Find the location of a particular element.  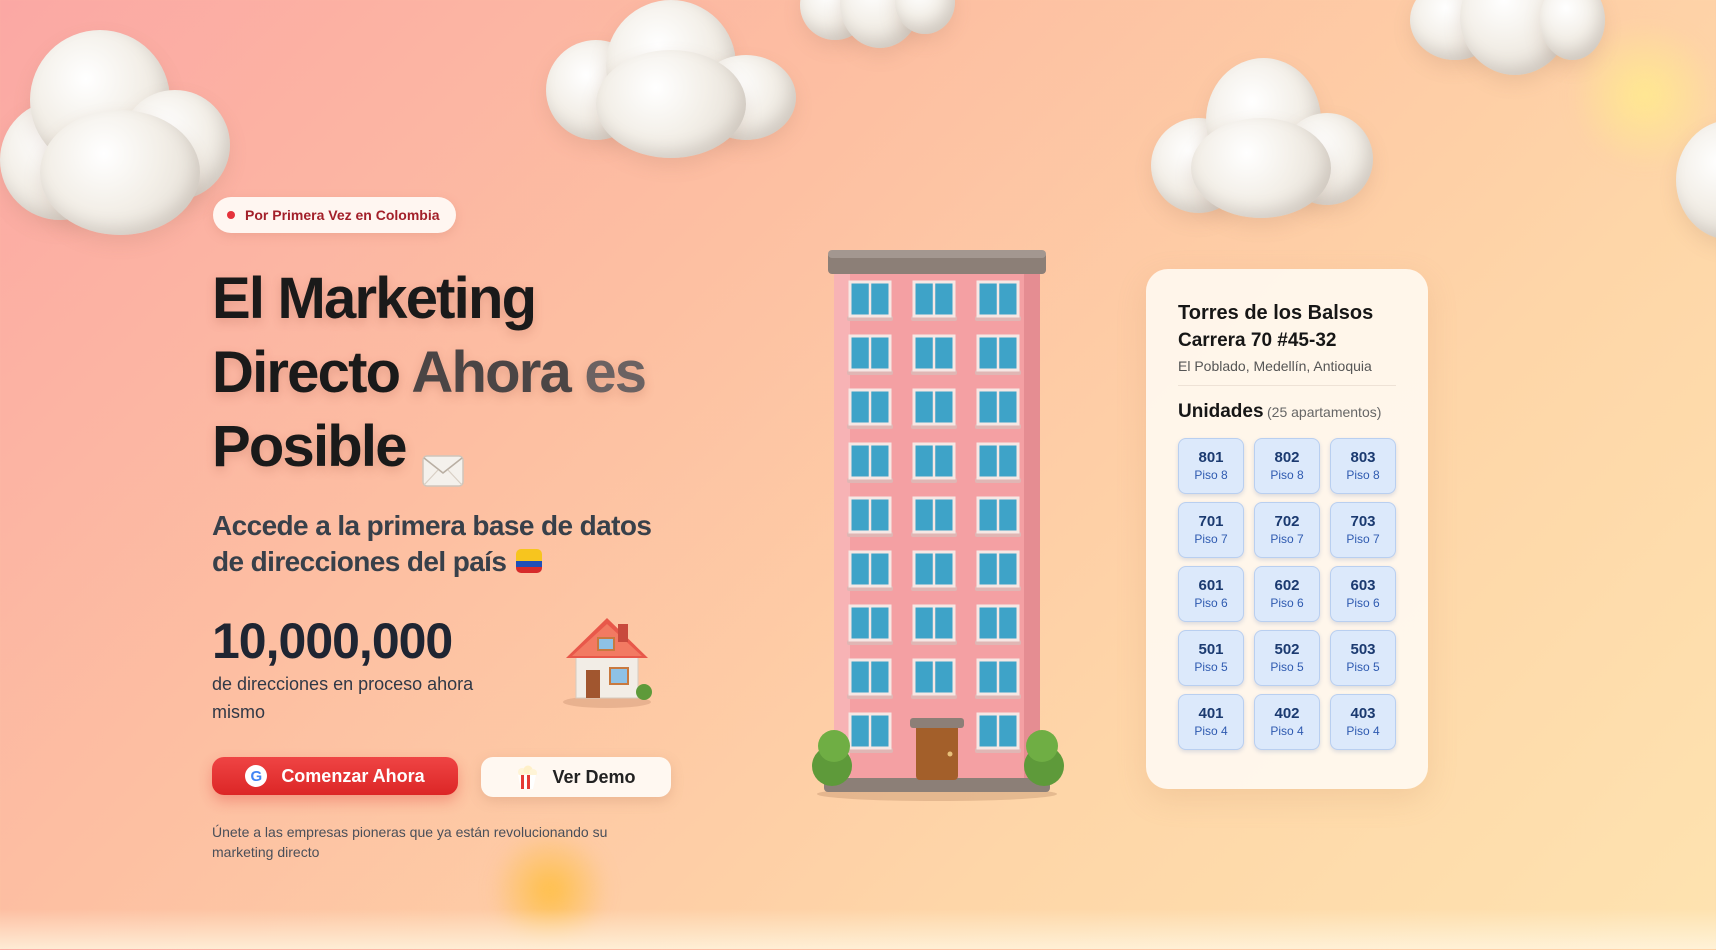

announcement-badge: Por Primera Vez en Colombia is located at coordinates (334, 215).